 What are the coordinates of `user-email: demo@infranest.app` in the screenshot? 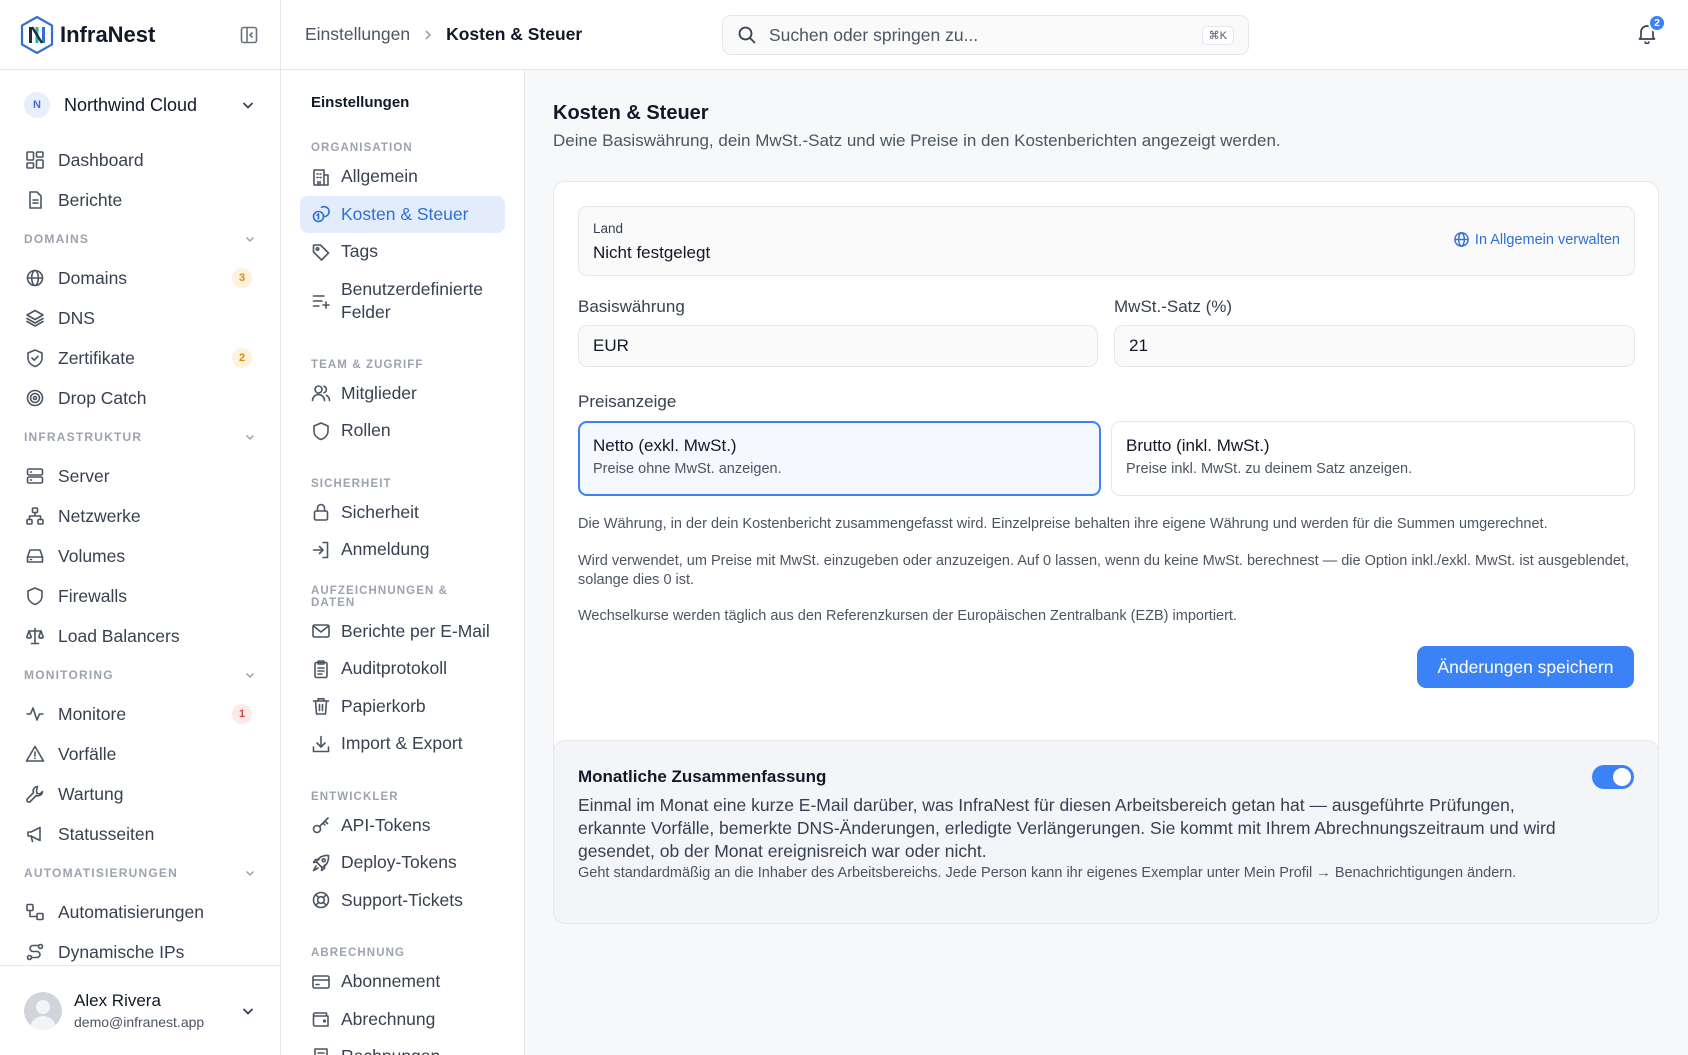 It's located at (139, 1022).